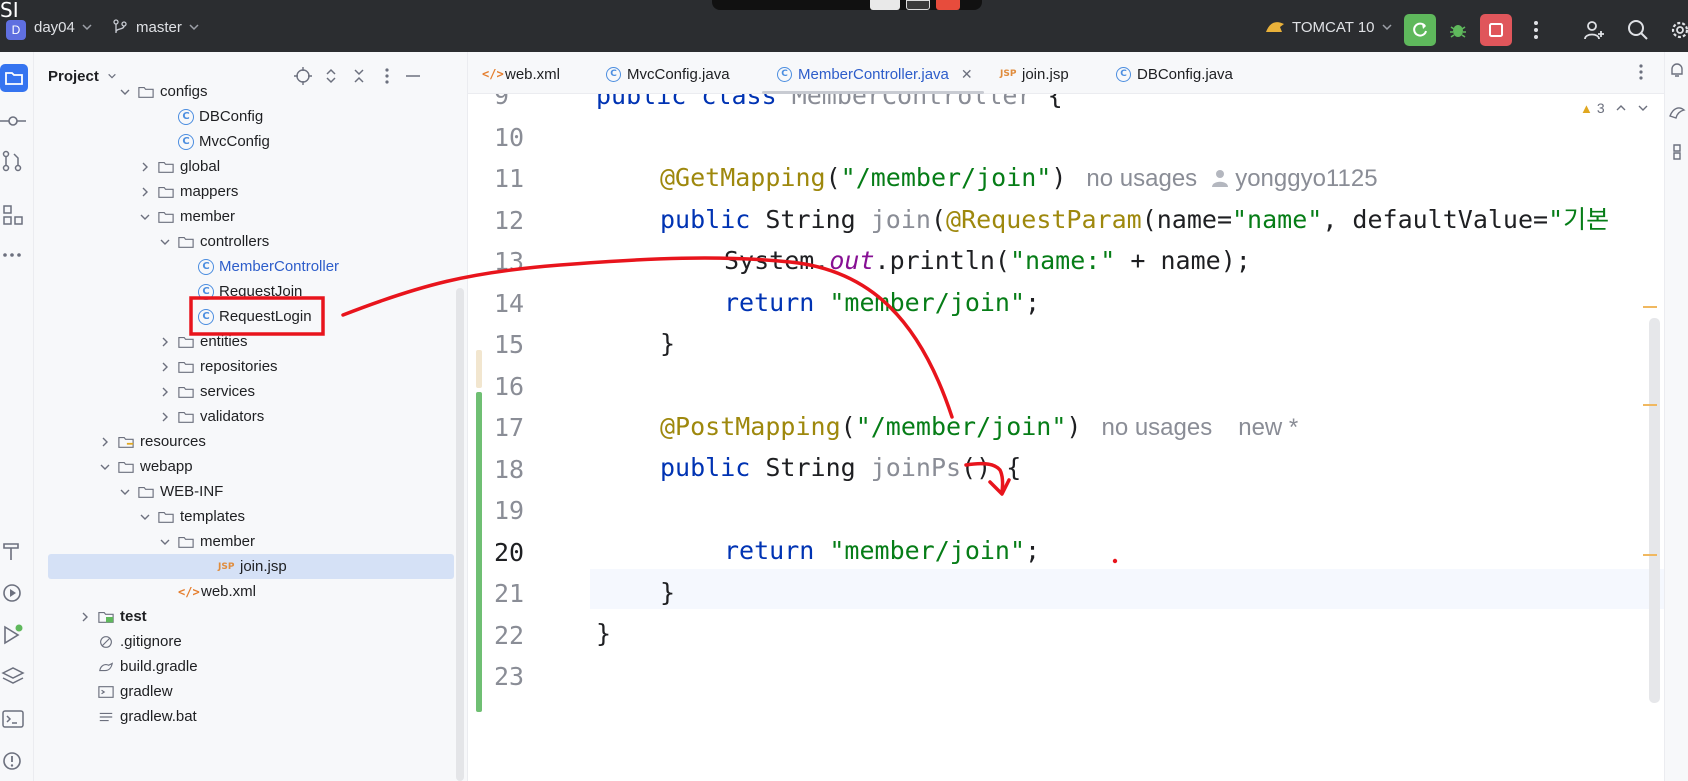  I want to click on line-number: 23, so click(514, 677).